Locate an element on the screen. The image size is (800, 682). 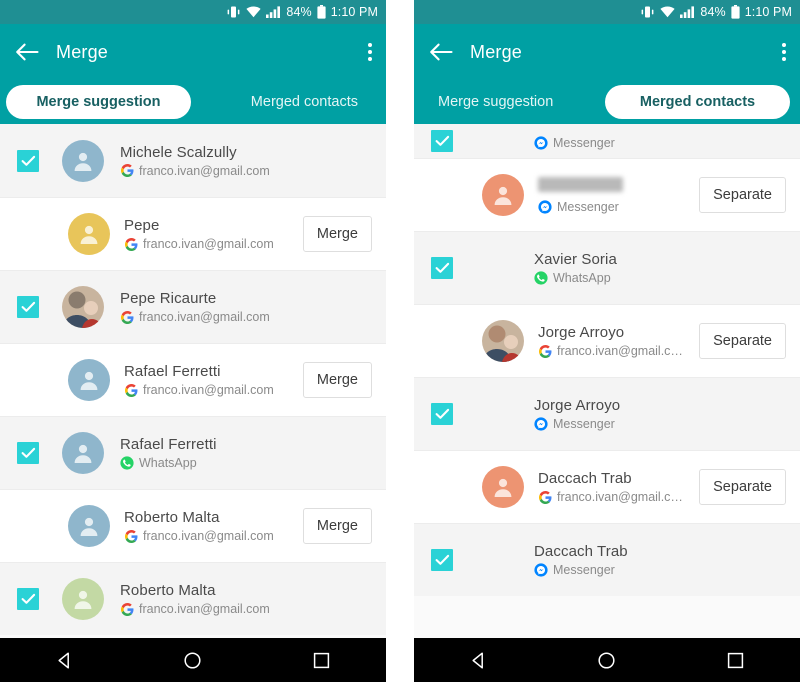
contact-row-parent: Roberto Malta franco.ivan@gmail.com Merge is located at coordinates (193, 525).